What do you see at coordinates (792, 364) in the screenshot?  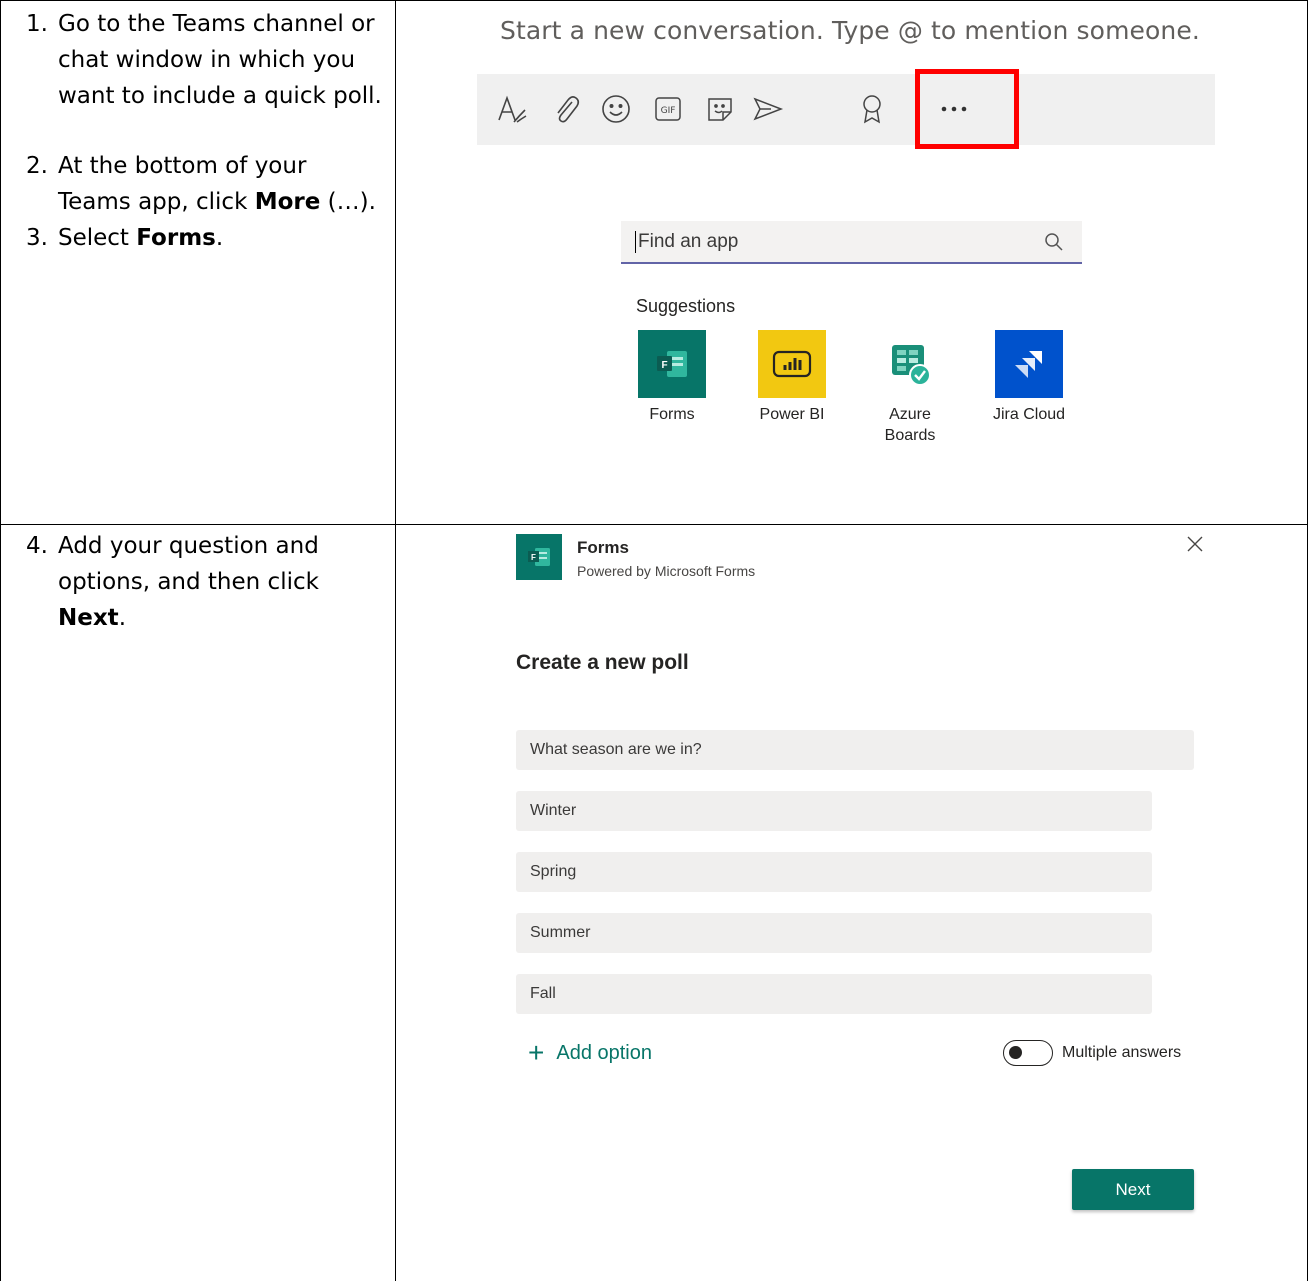 I see `power-bi-app-icon` at bounding box center [792, 364].